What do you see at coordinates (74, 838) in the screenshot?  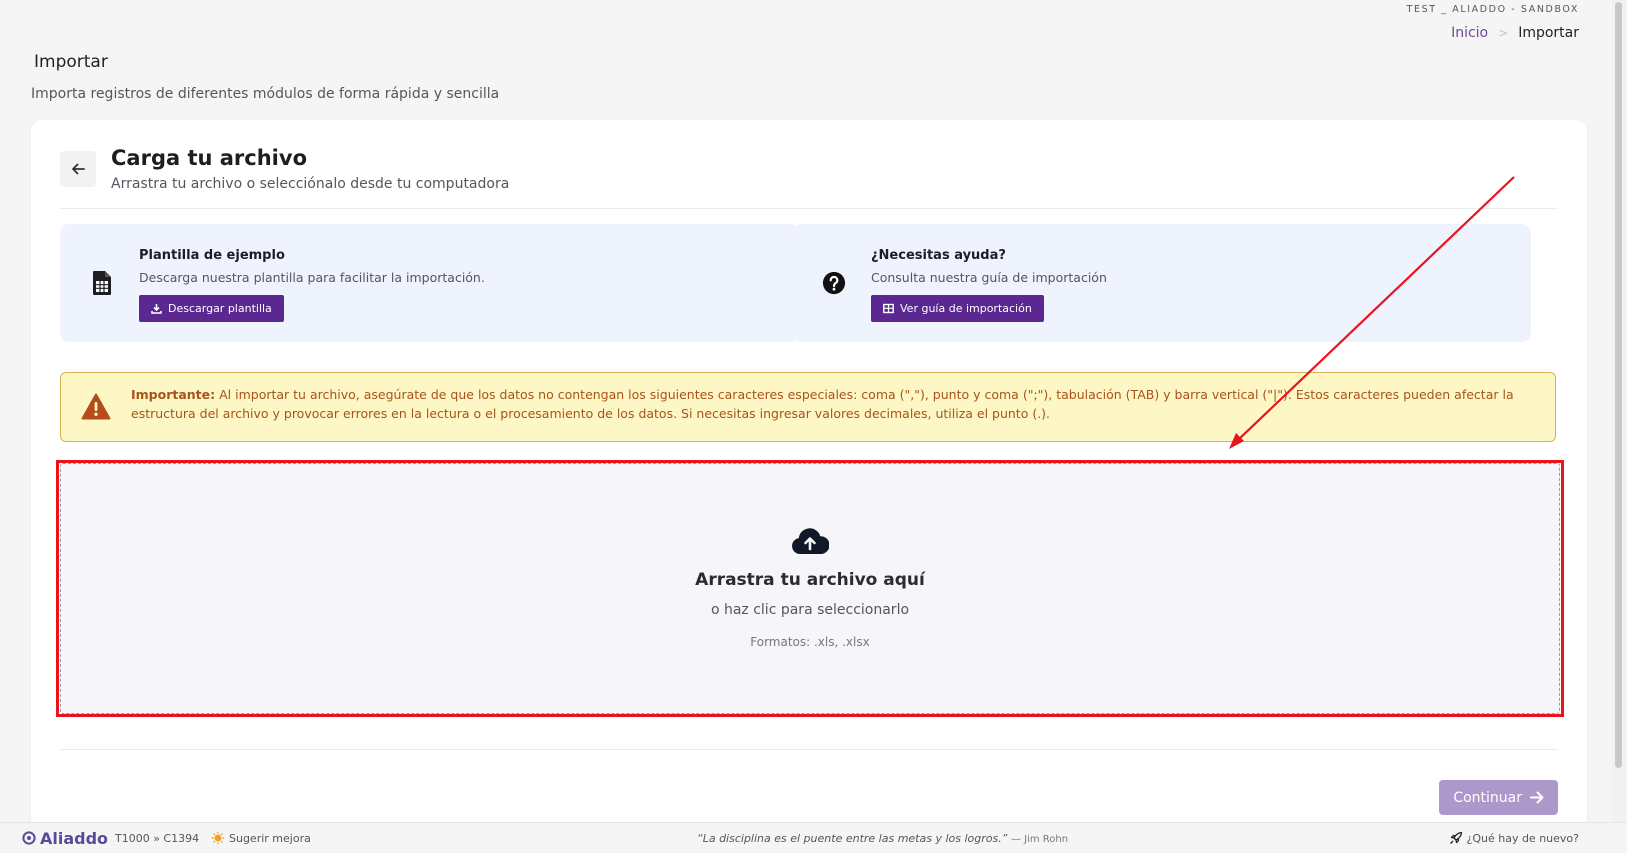 I see `footer-brand-name: Aliaddo` at bounding box center [74, 838].